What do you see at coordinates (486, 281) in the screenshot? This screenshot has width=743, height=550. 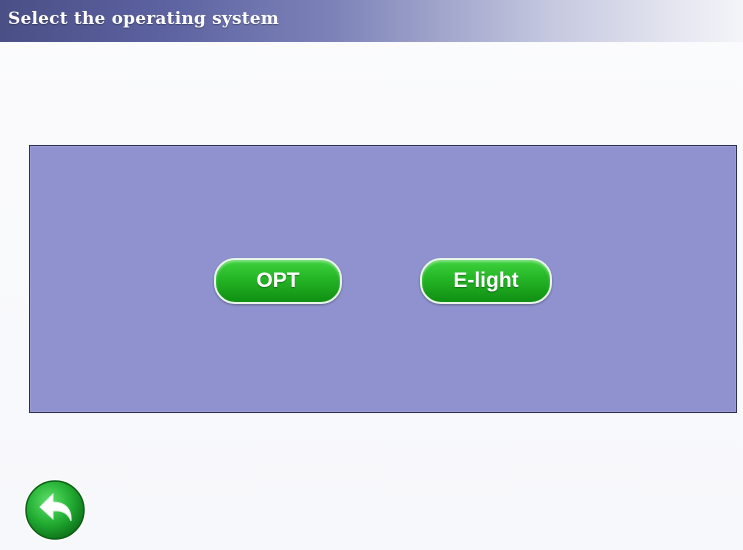 I see `e-light-button: E-light` at bounding box center [486, 281].